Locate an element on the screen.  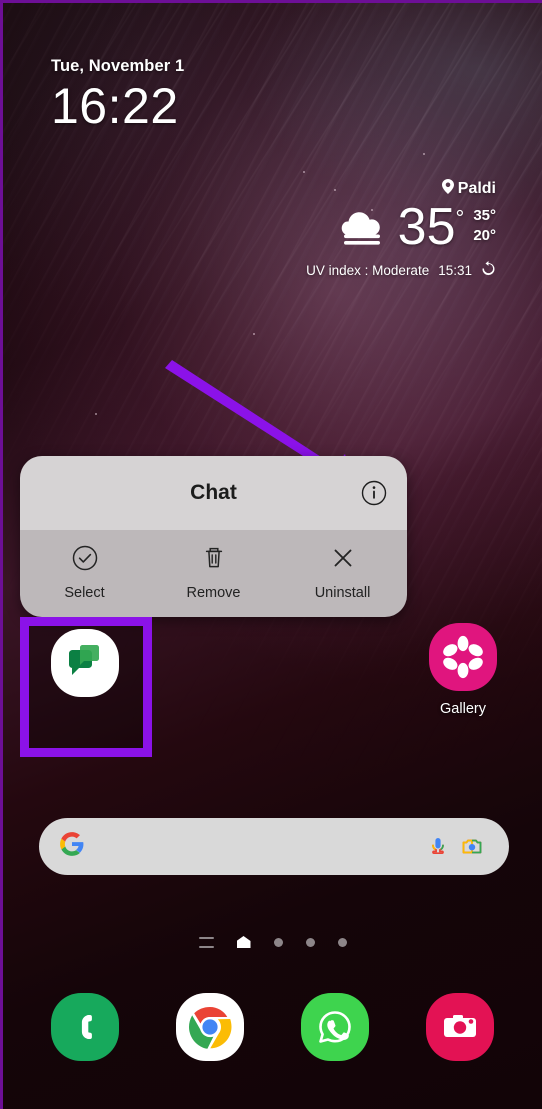
camera-icon is located at coordinates (459, 1027).